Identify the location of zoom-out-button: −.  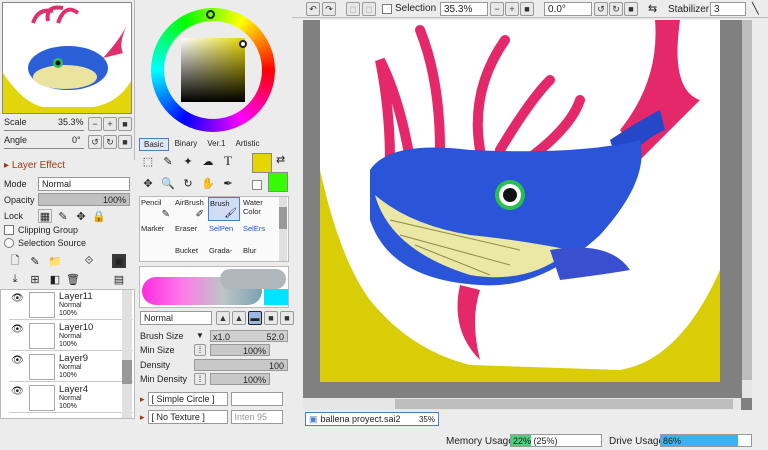
(95, 124).